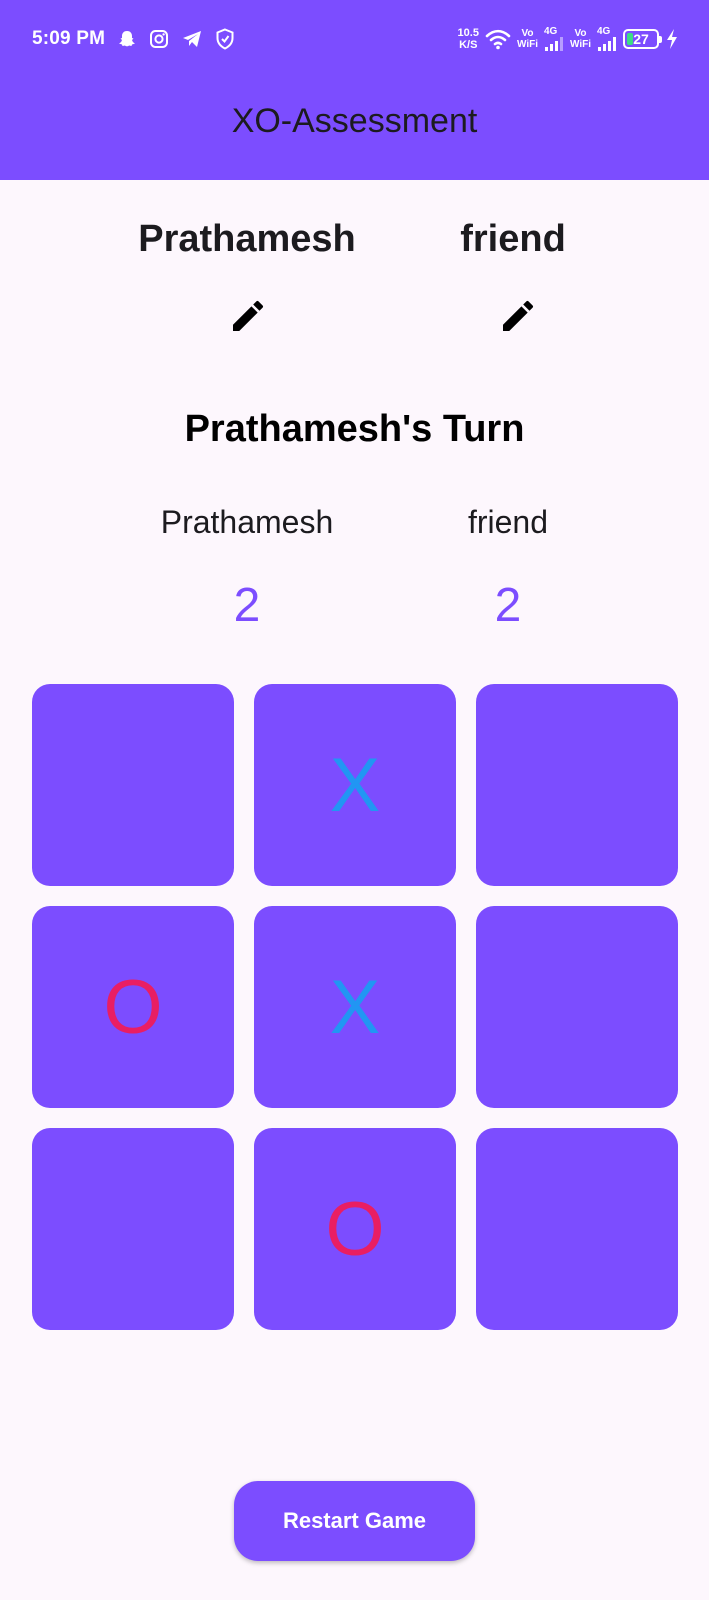 This screenshot has width=709, height=1600. Describe the element at coordinates (468, 33) in the screenshot. I see `net-speed-value: 10.5` at that location.